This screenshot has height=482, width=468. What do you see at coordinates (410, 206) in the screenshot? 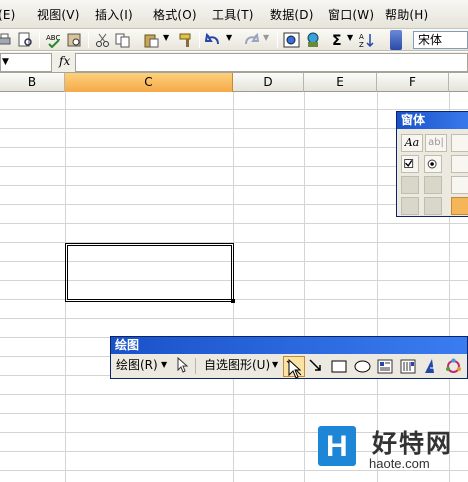
I see `toggle-grid-tool-icon` at bounding box center [410, 206].